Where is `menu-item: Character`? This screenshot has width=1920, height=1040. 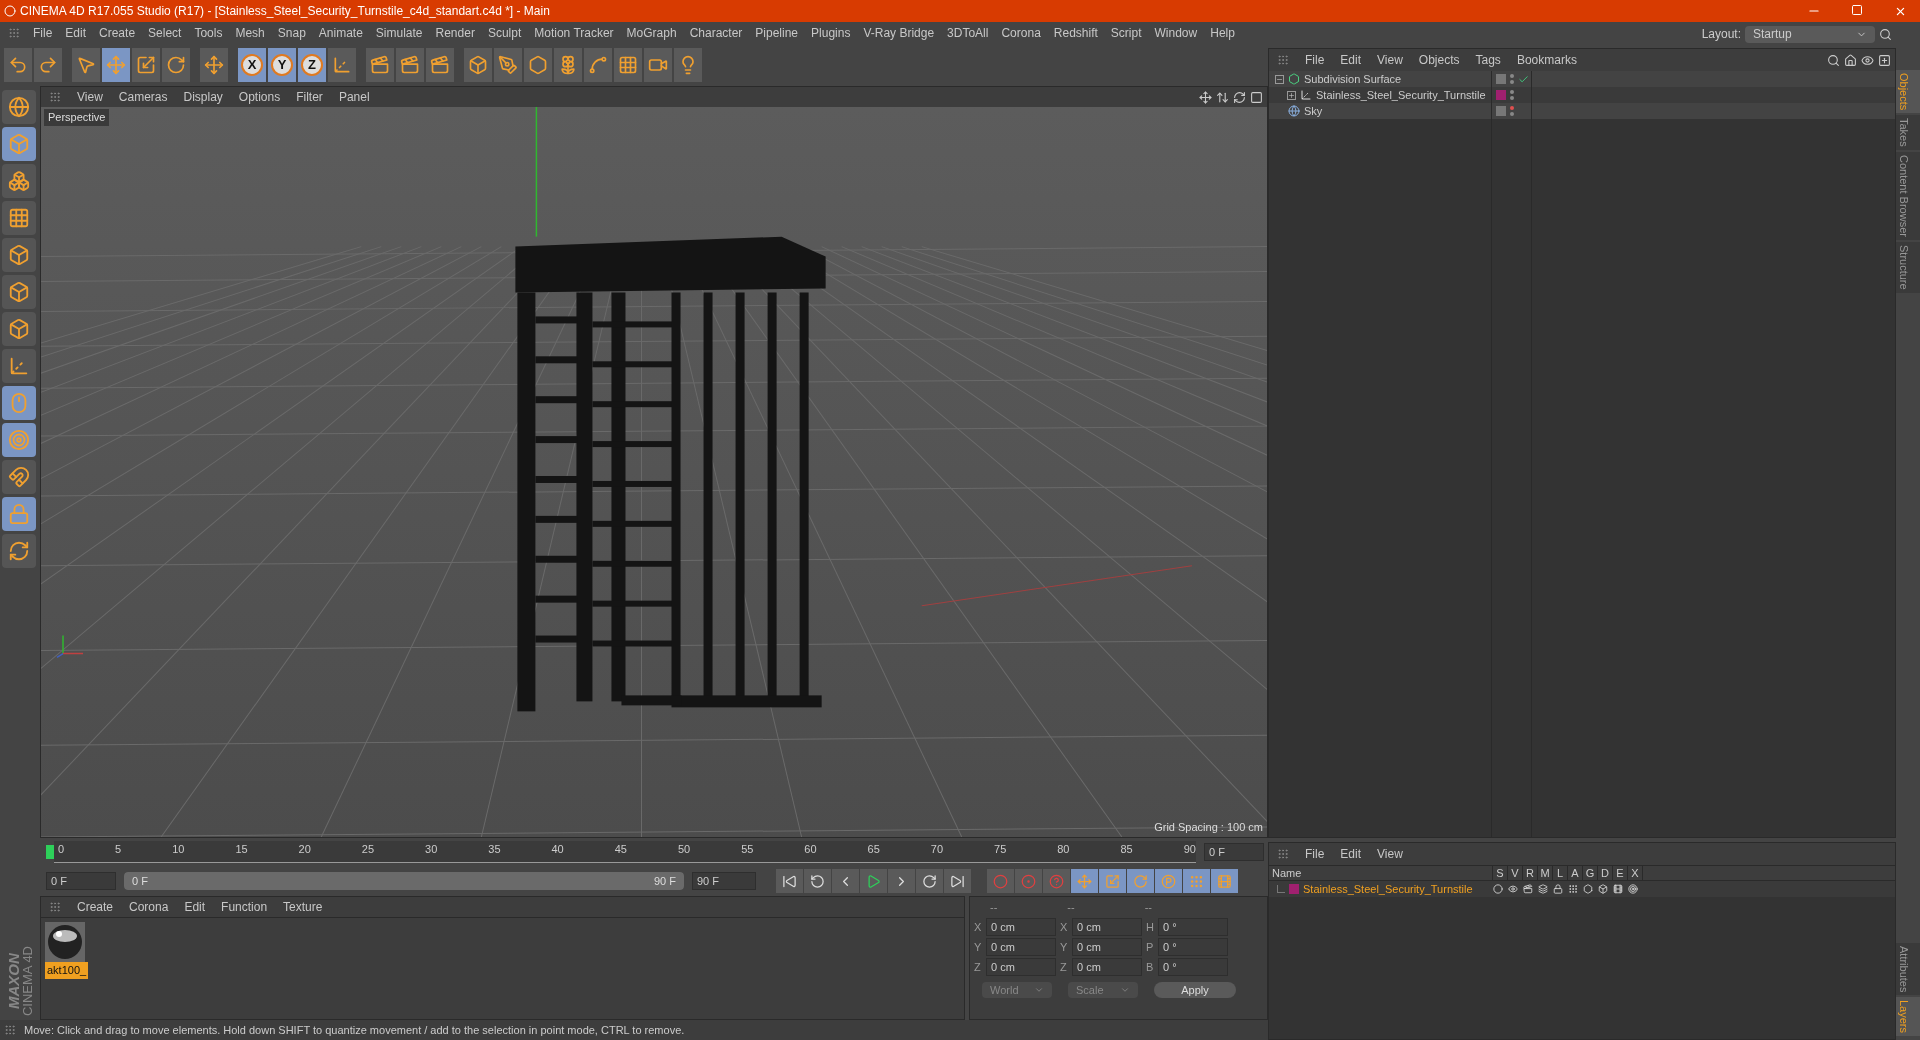
menu-item: Character is located at coordinates (716, 33).